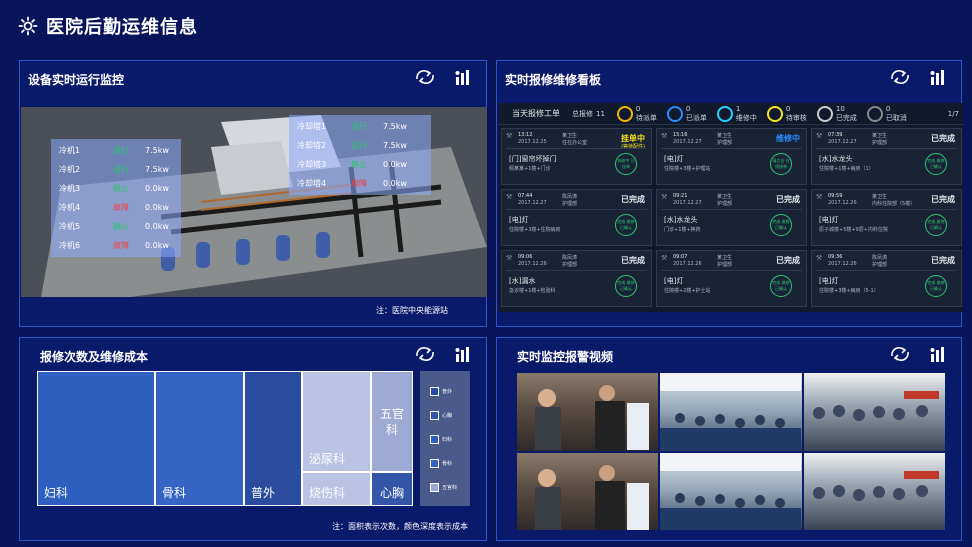 The image size is (972, 547). I want to click on treemap-cell: 泌尿科, so click(336, 421).